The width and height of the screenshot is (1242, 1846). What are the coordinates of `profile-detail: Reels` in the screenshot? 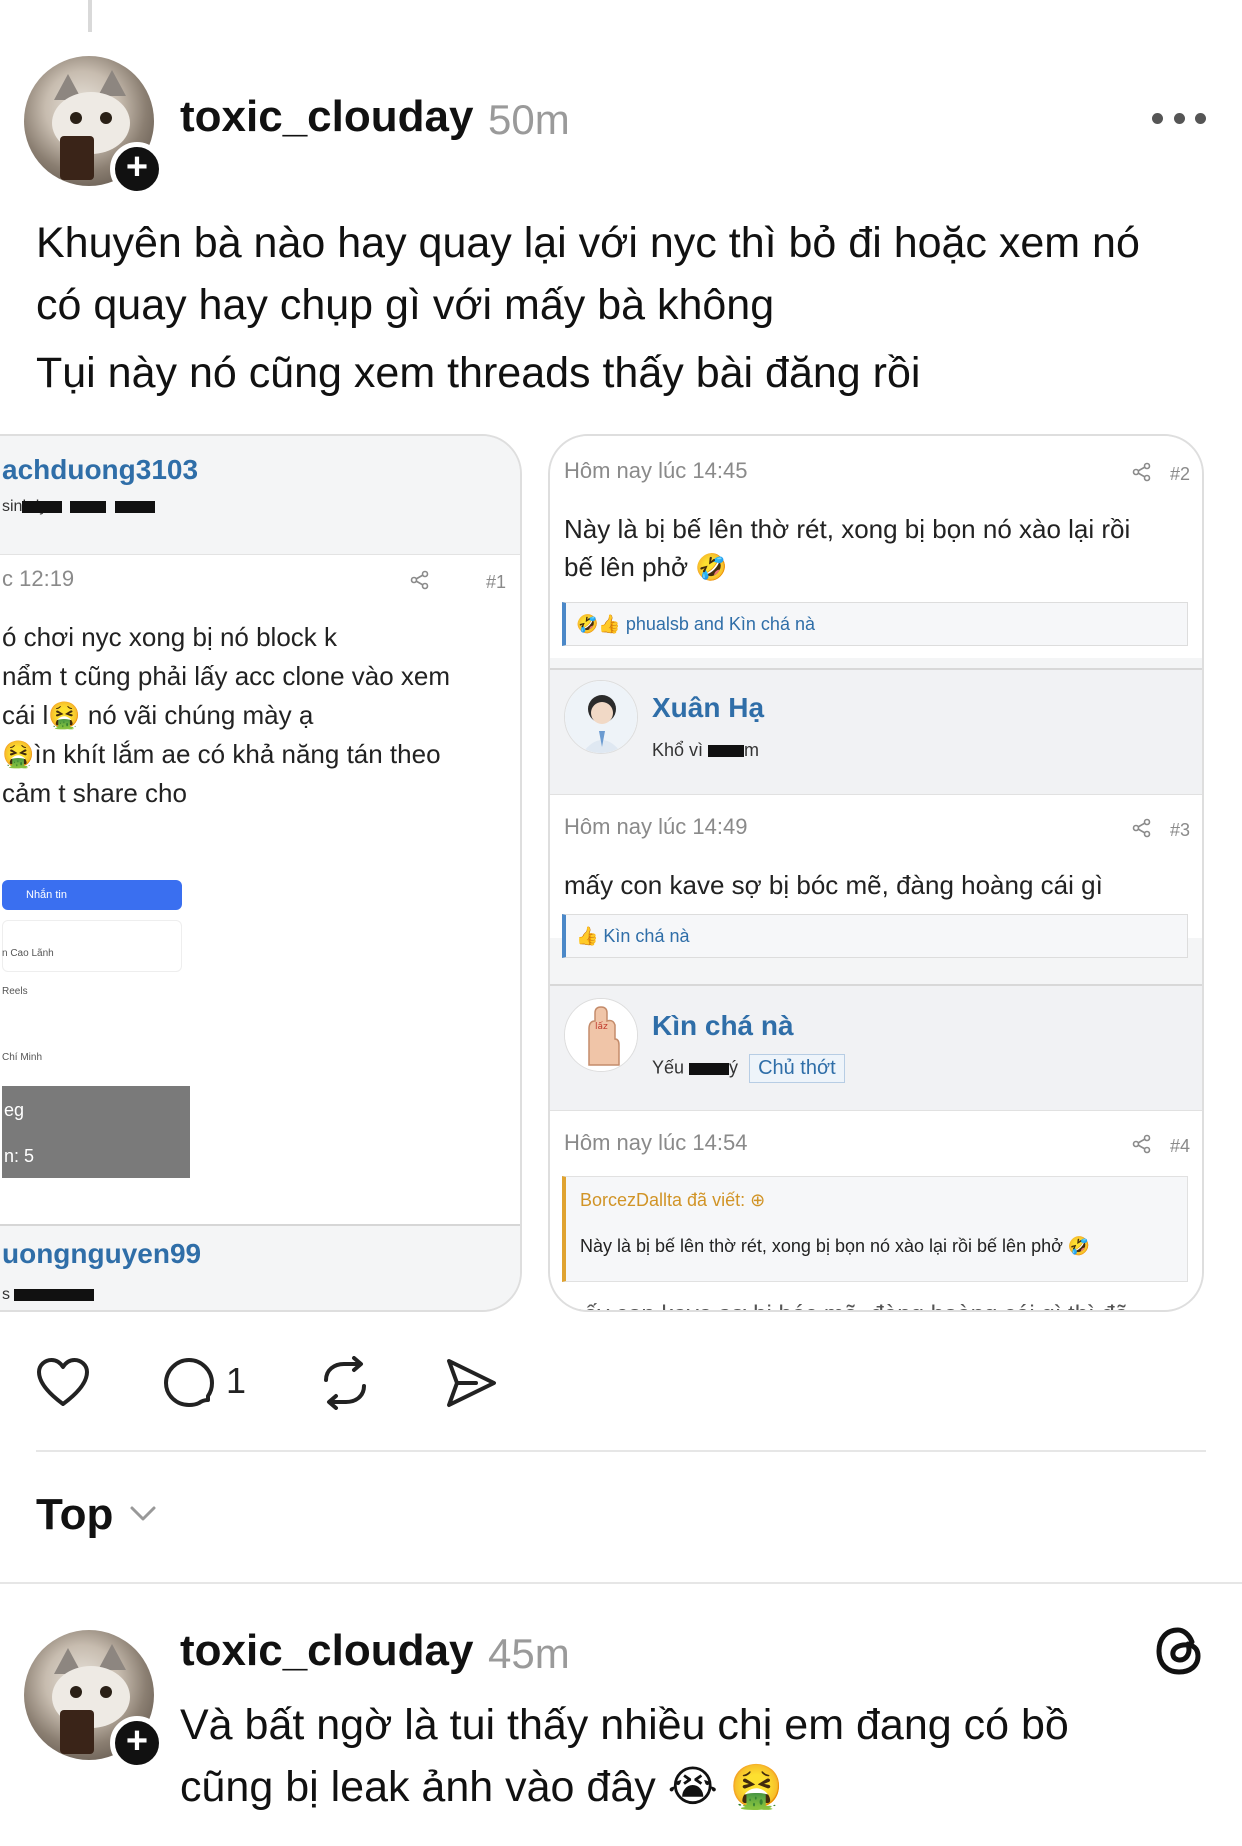 It's located at (15, 991).